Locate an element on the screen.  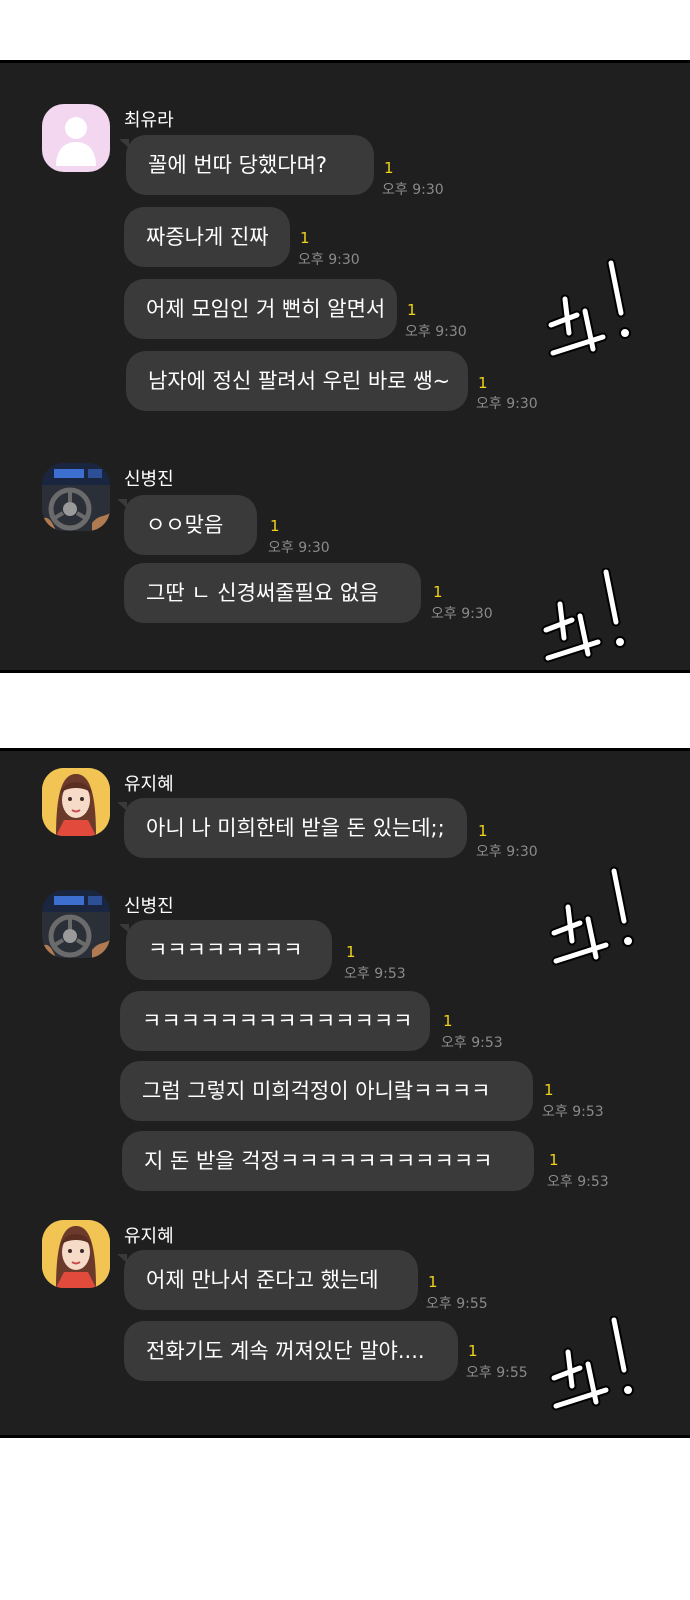
default-profile-icon is located at coordinates (76, 138).